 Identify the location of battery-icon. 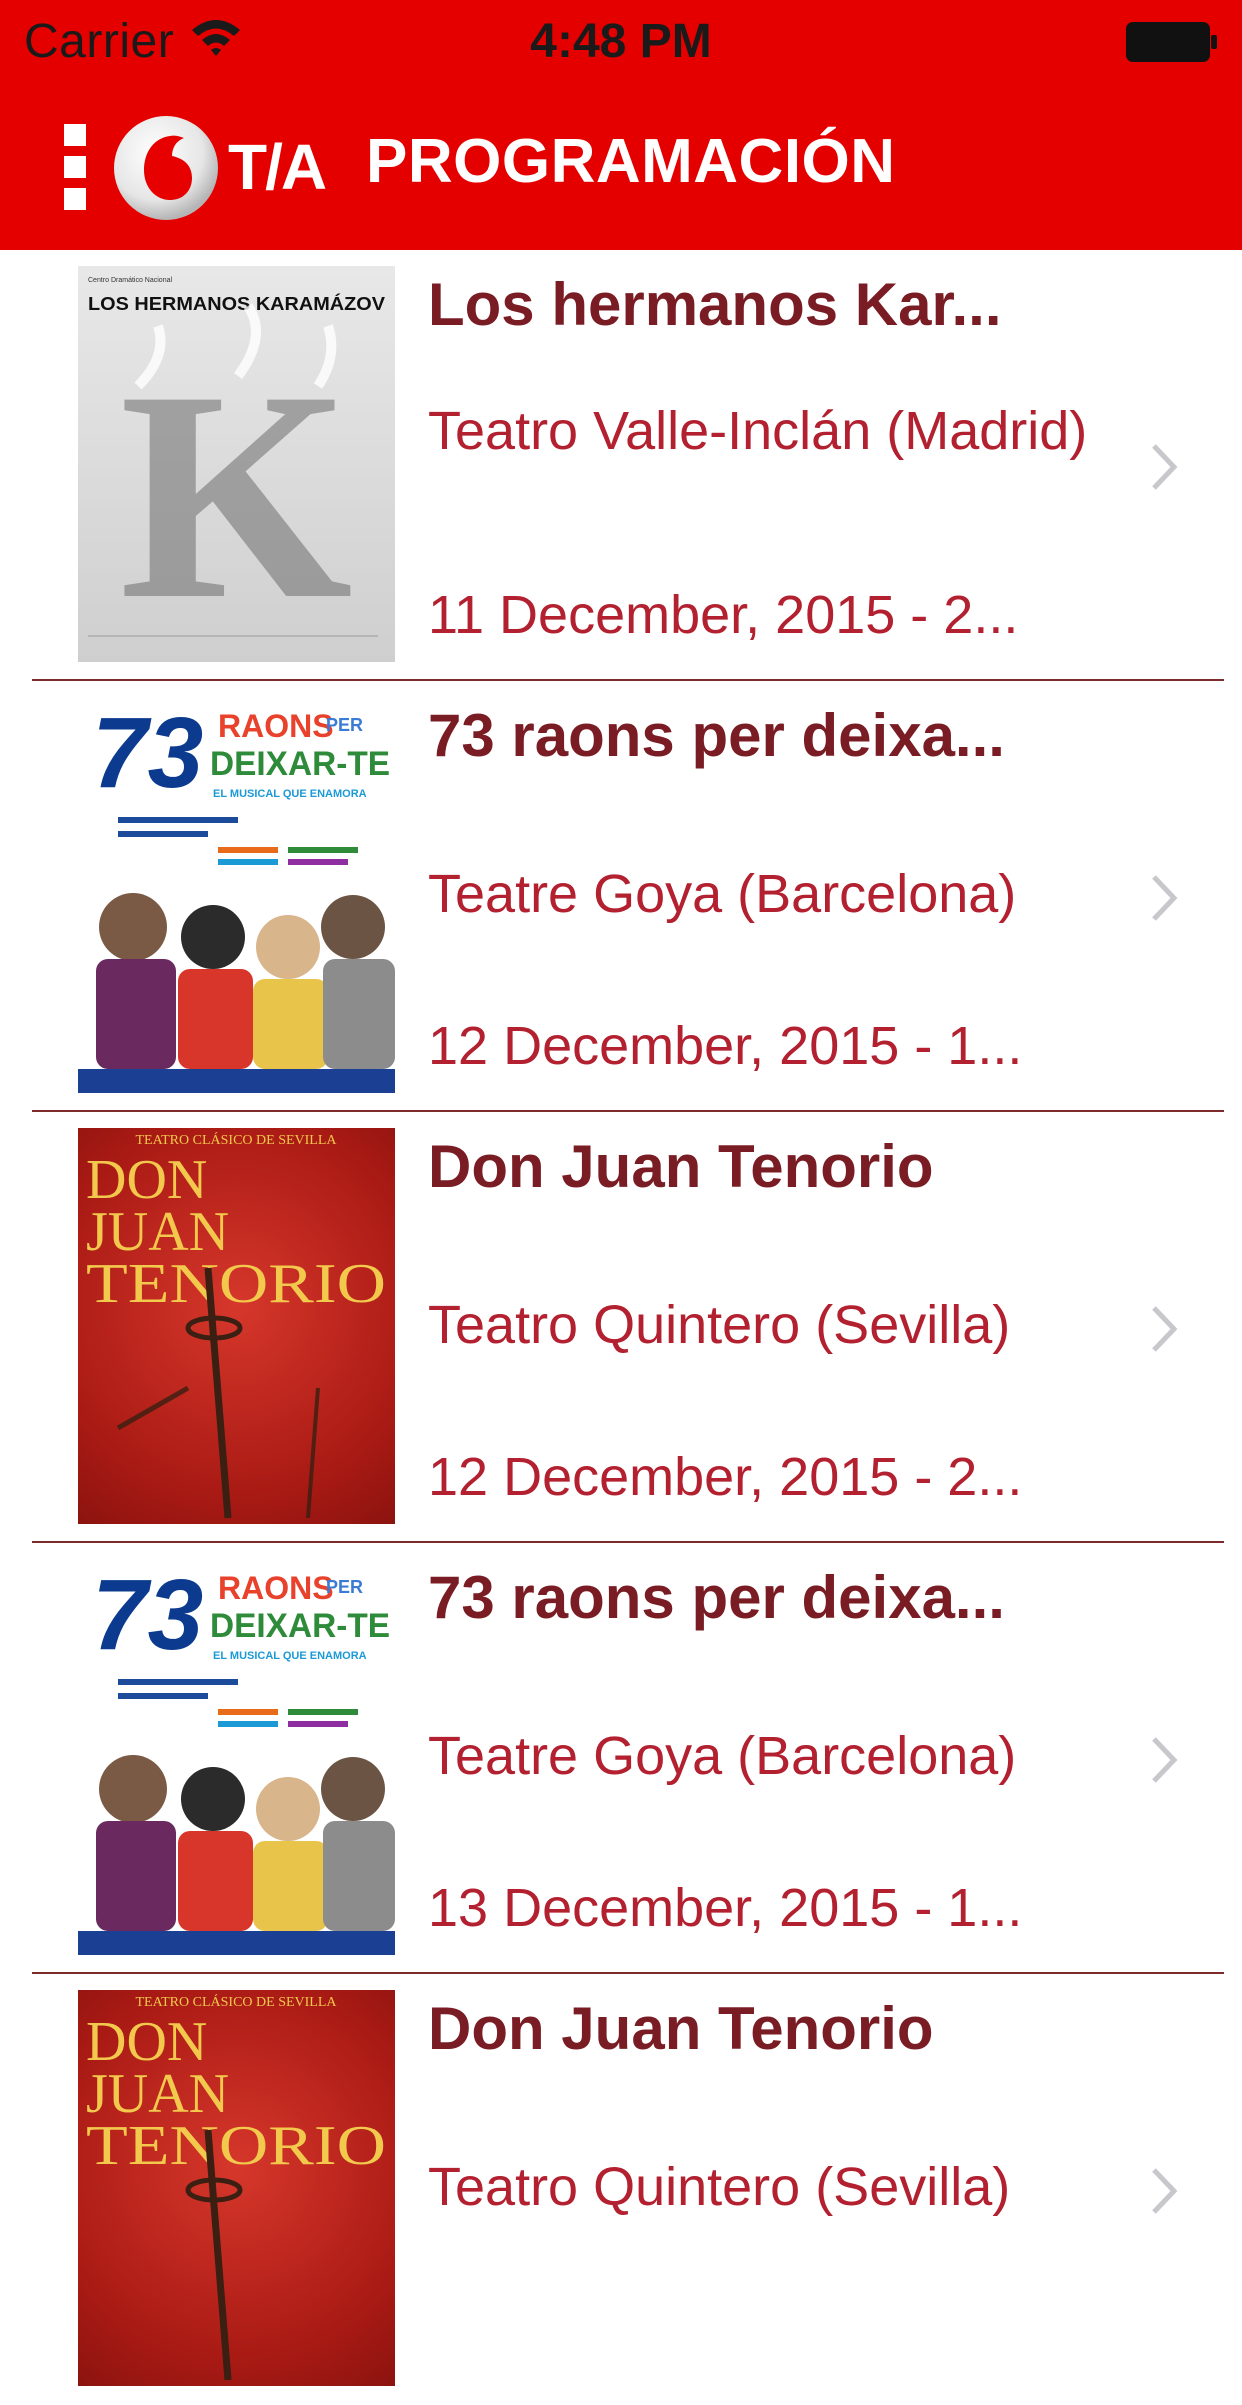
(1171, 42).